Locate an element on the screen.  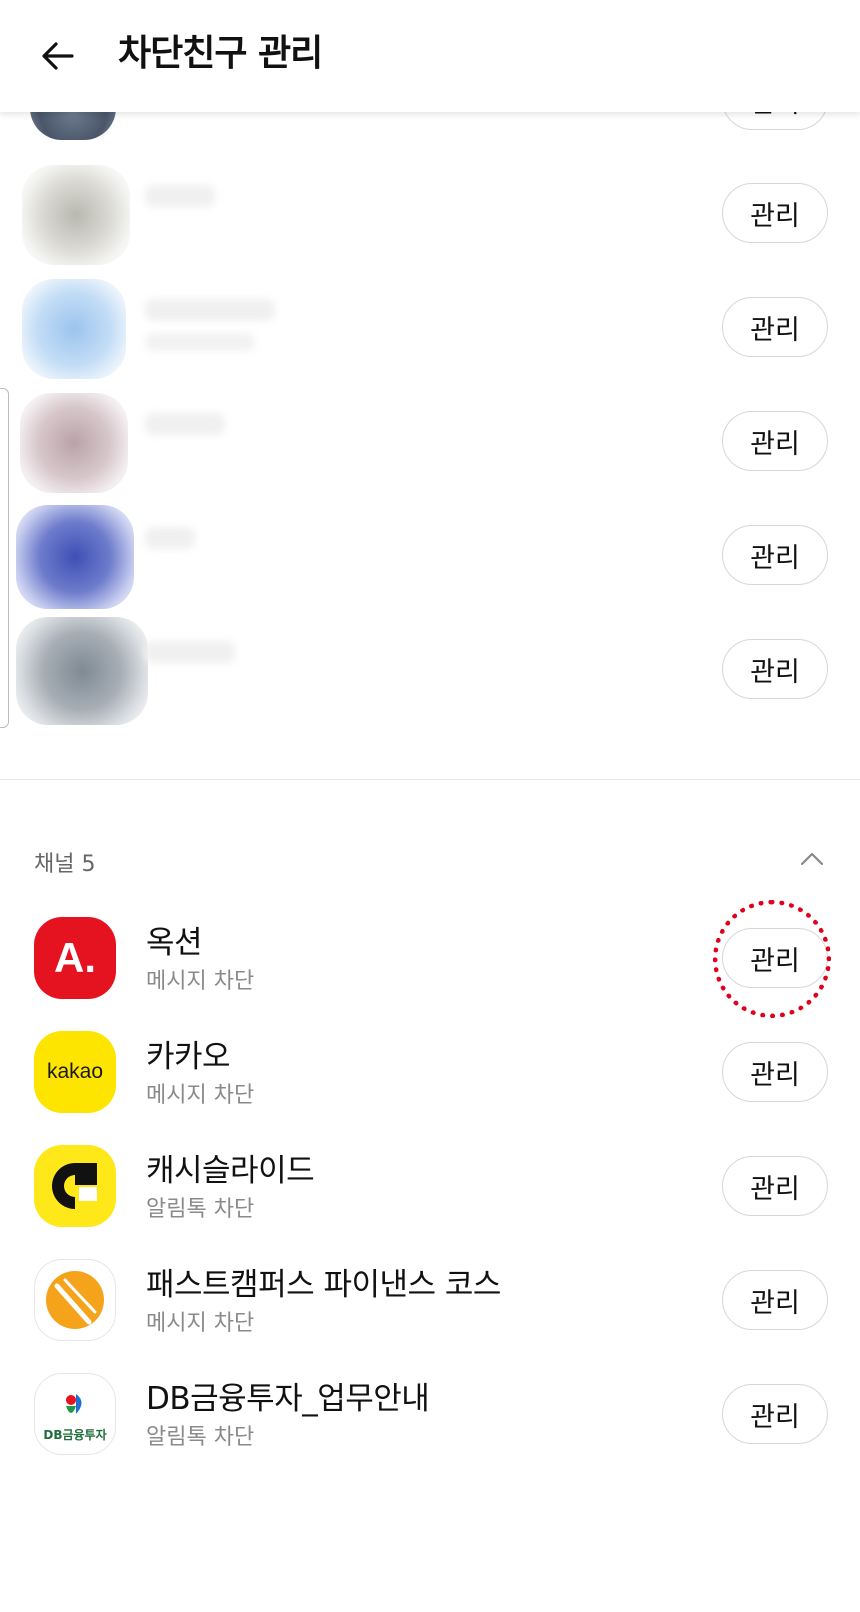
channel-name: 캐시슬라이드 is located at coordinates (230, 1171).